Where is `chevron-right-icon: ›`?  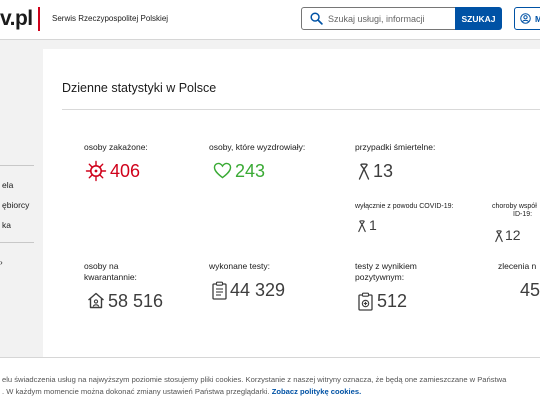 chevron-right-icon: › is located at coordinates (1, 262).